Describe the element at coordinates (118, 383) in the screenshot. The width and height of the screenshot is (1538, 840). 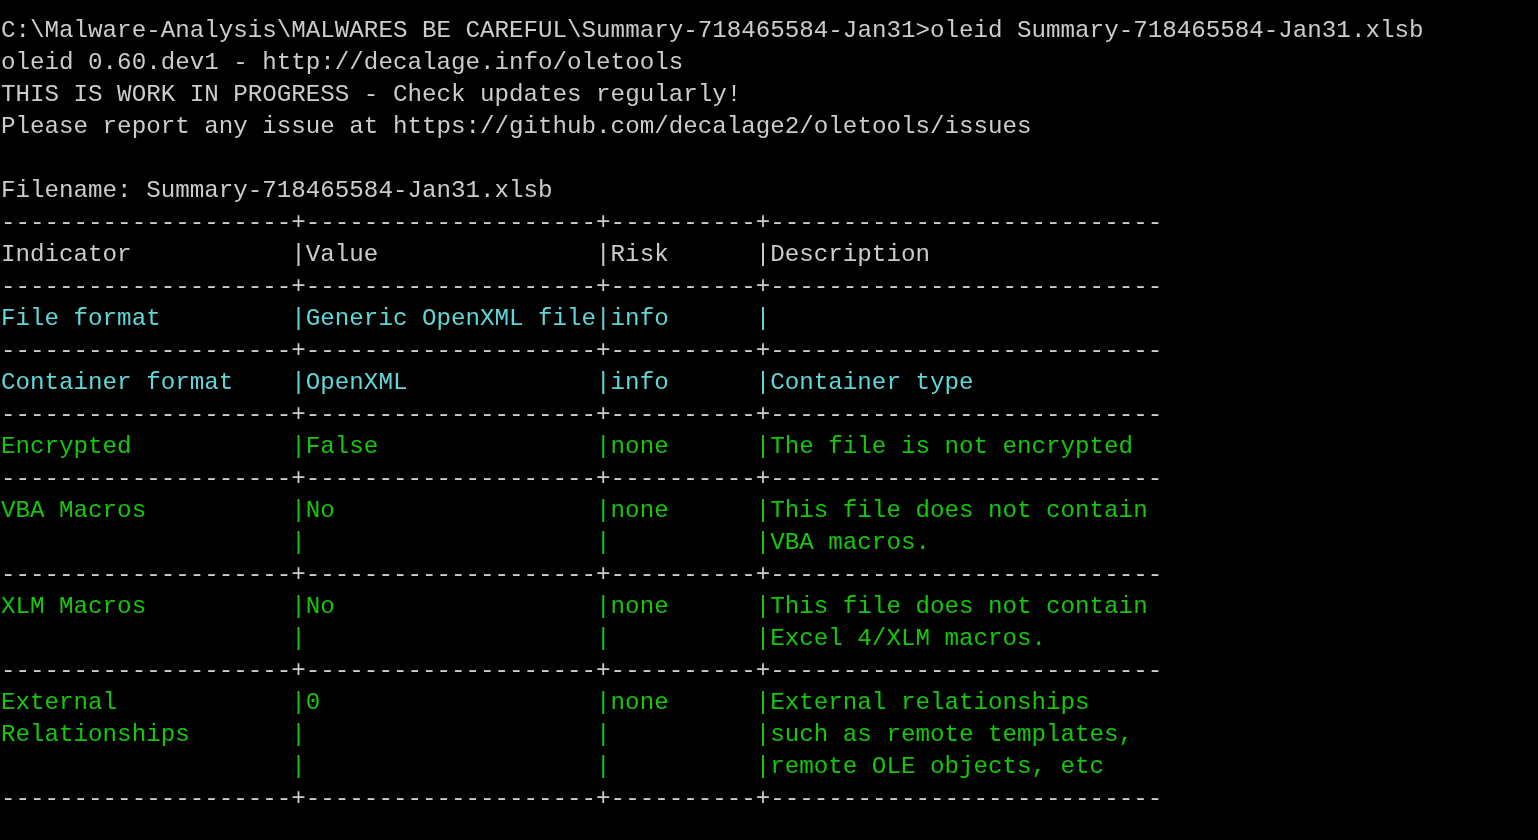
I see `table-cell-text: Container format` at that location.